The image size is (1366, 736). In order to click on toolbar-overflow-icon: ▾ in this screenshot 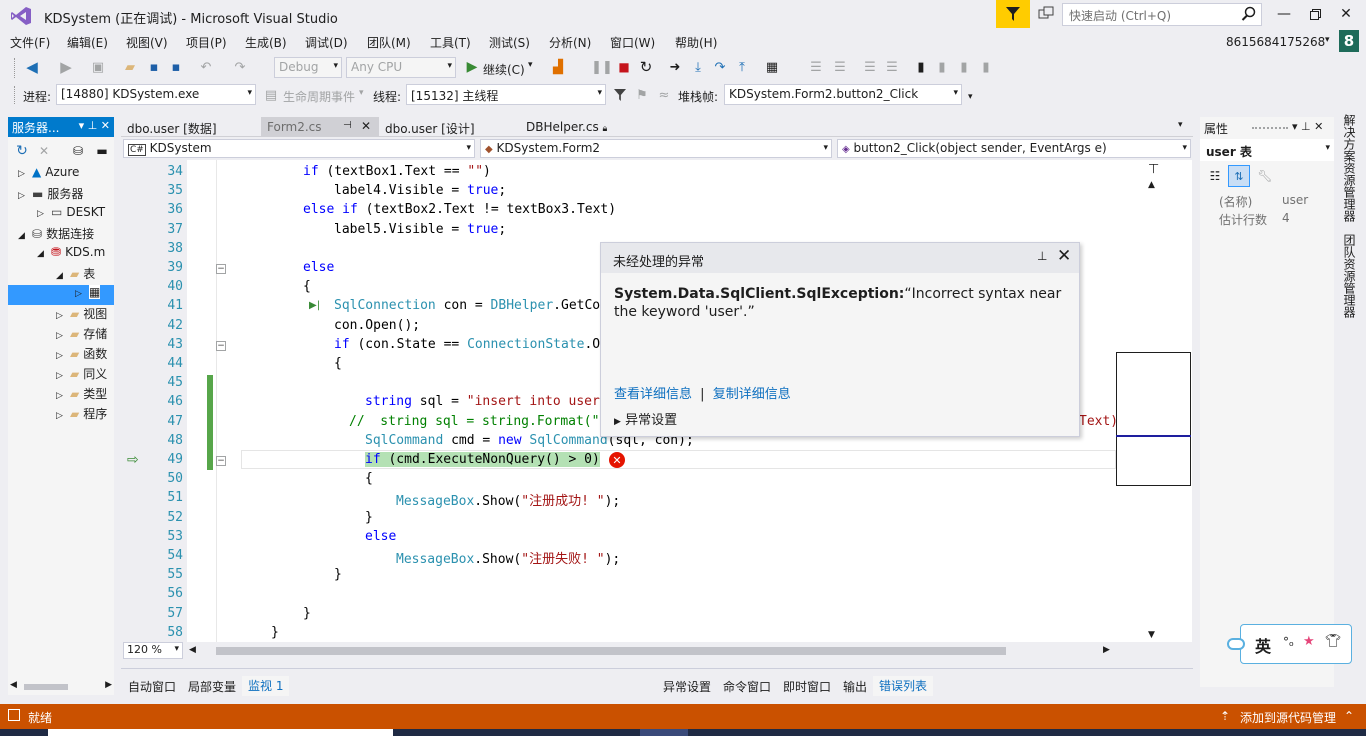, I will do `click(970, 97)`.